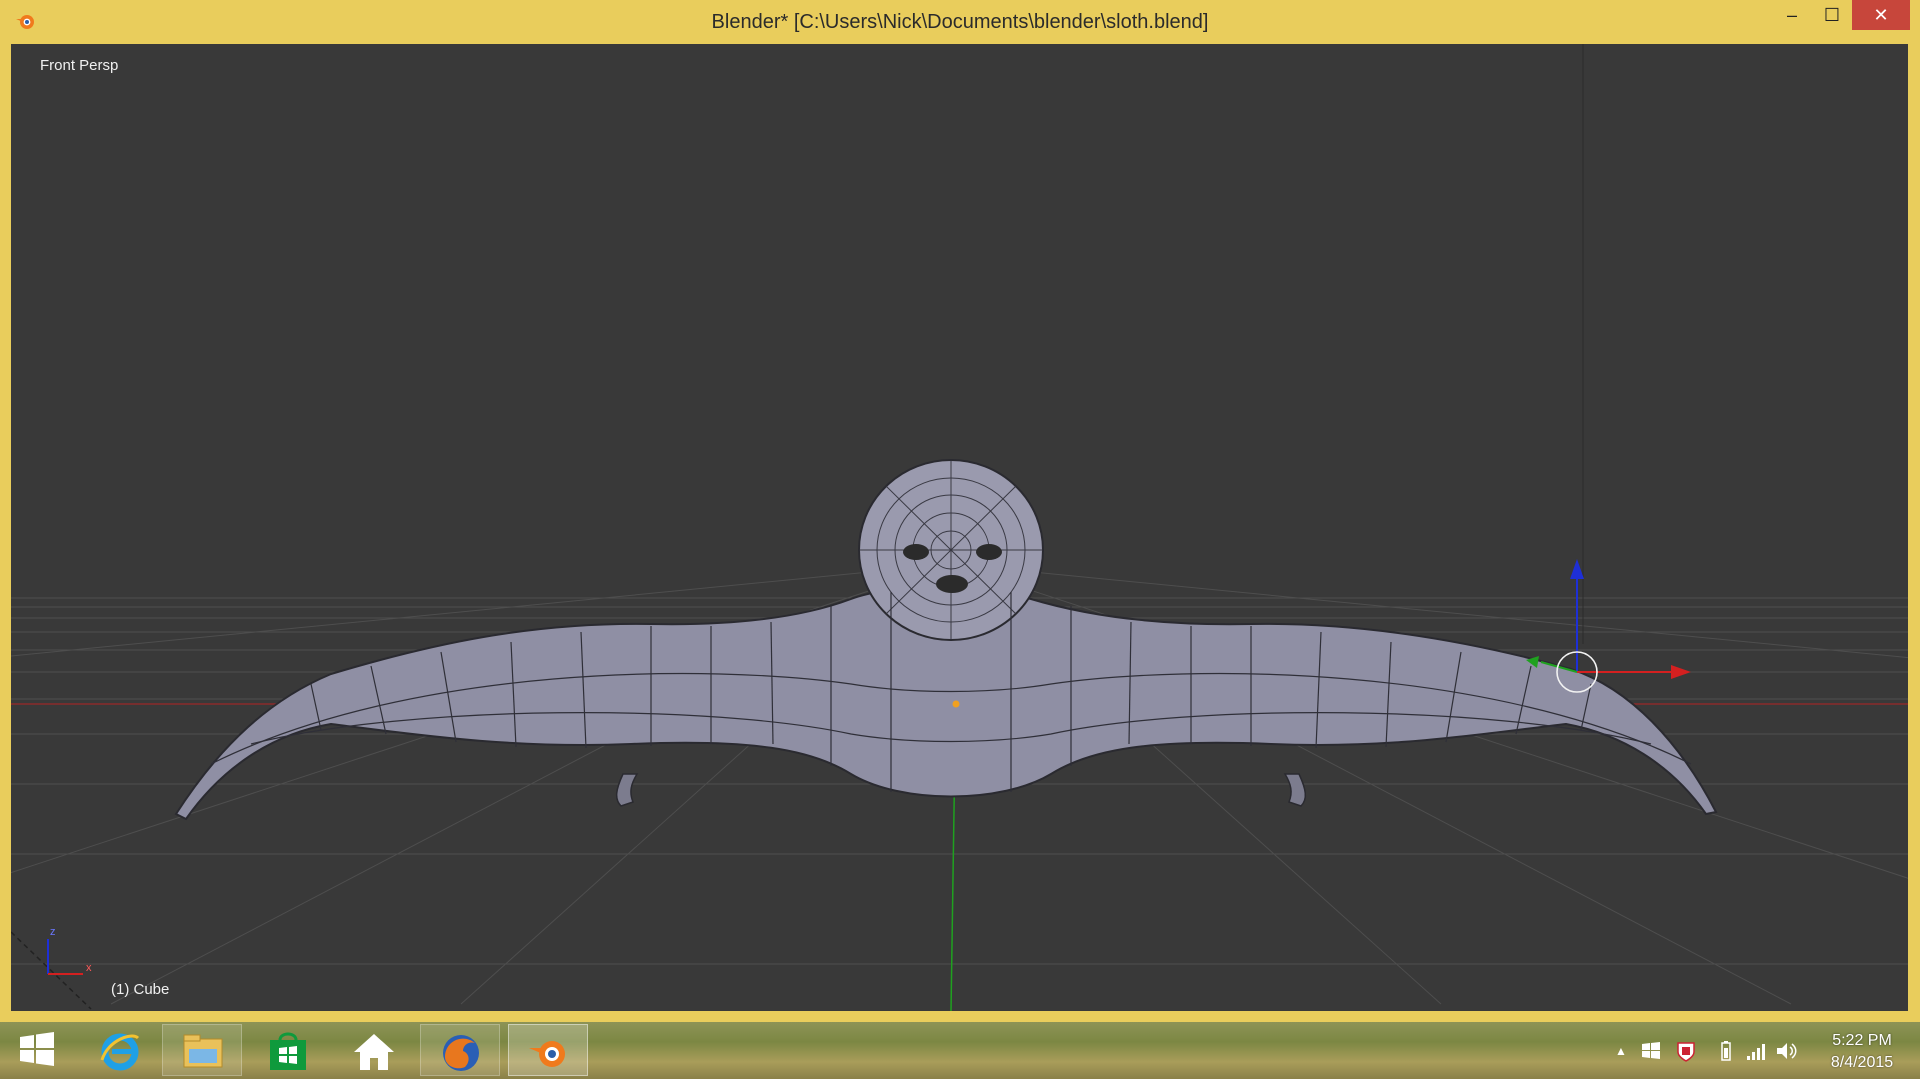 The width and height of the screenshot is (1920, 1079). What do you see at coordinates (1621, 1051) in the screenshot?
I see `show-hidden-icons-button: ▲` at bounding box center [1621, 1051].